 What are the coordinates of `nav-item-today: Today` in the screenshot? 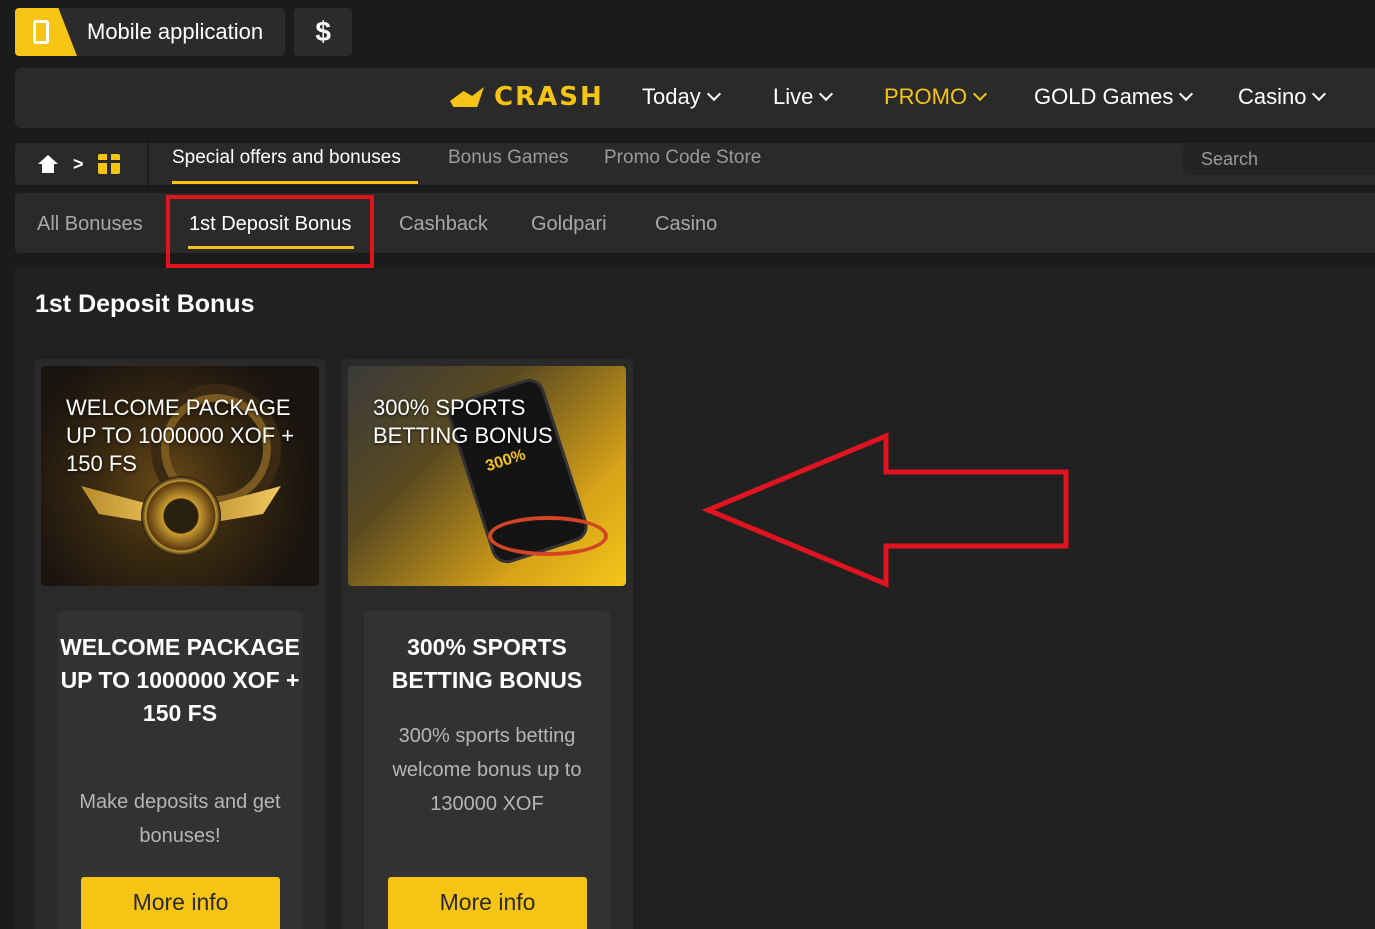 It's located at (681, 97).